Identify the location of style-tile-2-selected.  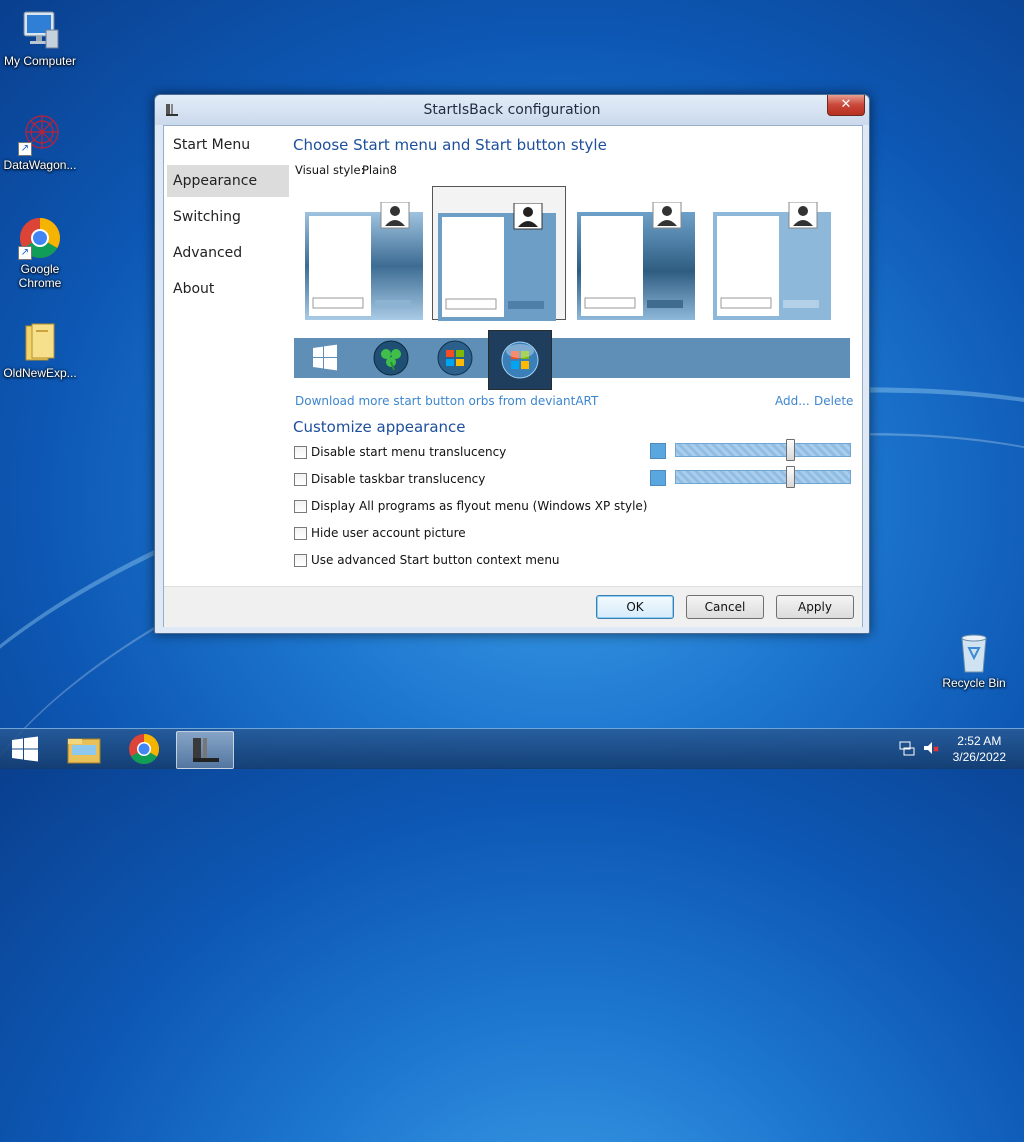
(499, 253).